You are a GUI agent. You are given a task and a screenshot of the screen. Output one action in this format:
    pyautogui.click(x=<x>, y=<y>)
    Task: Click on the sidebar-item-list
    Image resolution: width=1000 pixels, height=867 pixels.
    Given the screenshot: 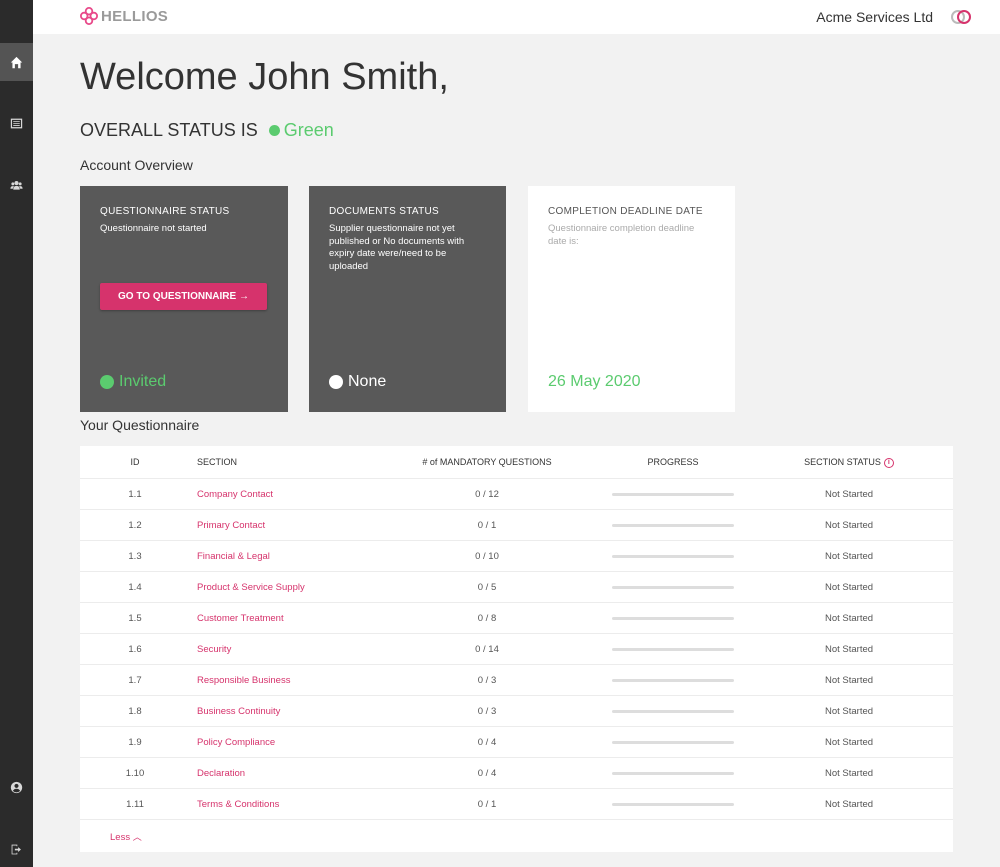 What is the action you would take?
    pyautogui.click(x=16, y=123)
    